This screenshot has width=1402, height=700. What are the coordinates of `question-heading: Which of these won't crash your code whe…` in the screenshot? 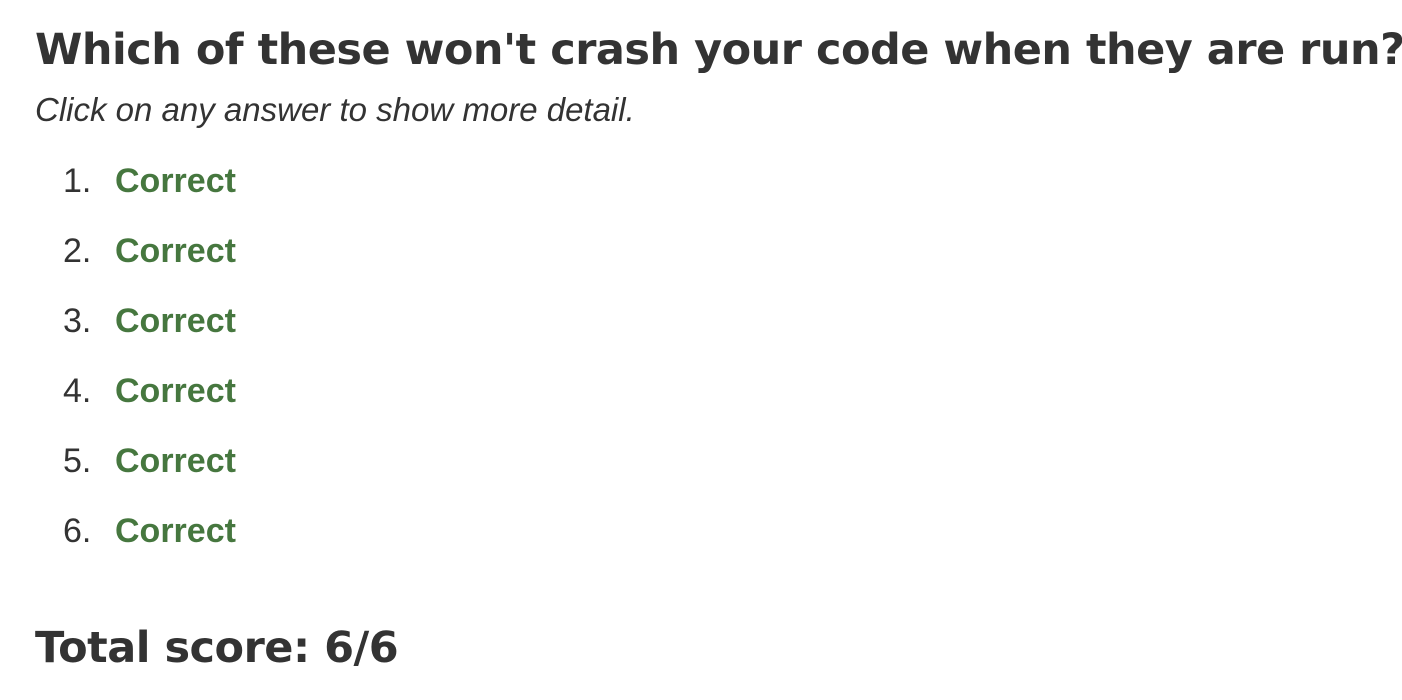 It's located at (718, 50).